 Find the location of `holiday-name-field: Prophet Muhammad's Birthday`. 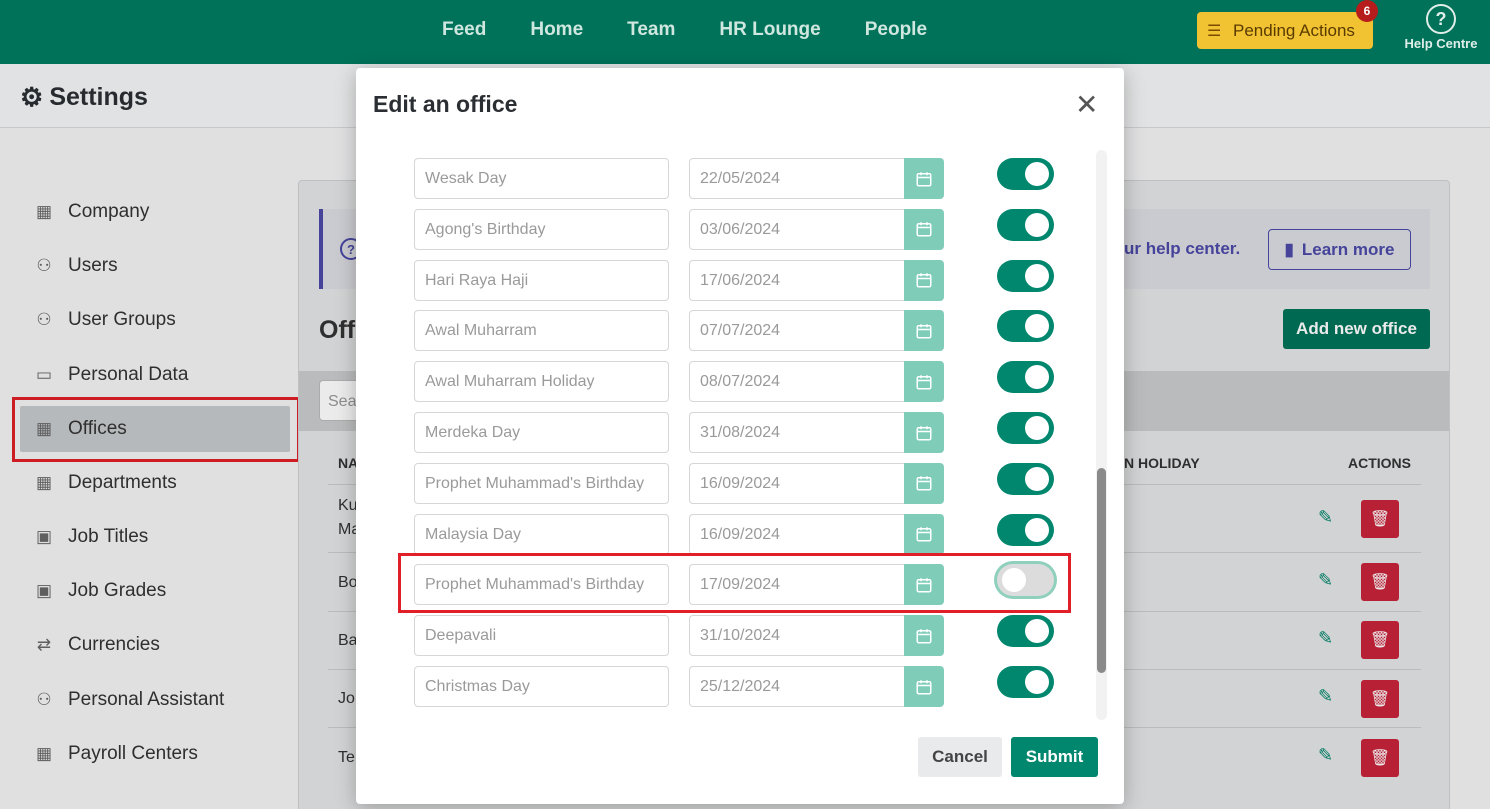

holiday-name-field: Prophet Muhammad's Birthday is located at coordinates (541, 483).